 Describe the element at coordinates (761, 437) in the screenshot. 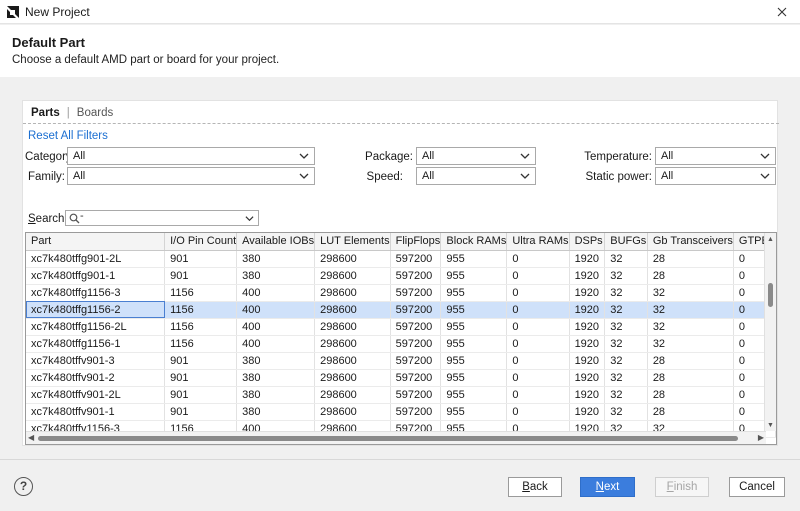

I see `scroll-right-icon: ▶` at that location.